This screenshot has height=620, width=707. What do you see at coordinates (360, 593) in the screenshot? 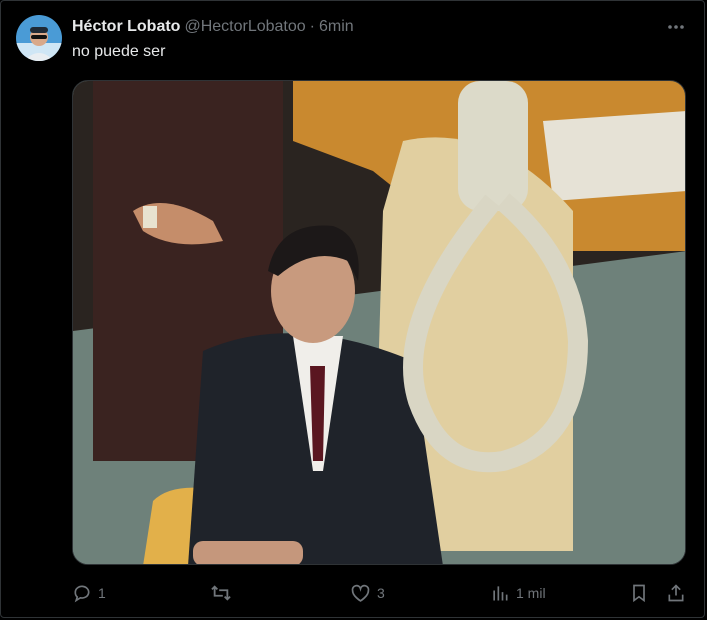
I see `heart-icon` at bounding box center [360, 593].